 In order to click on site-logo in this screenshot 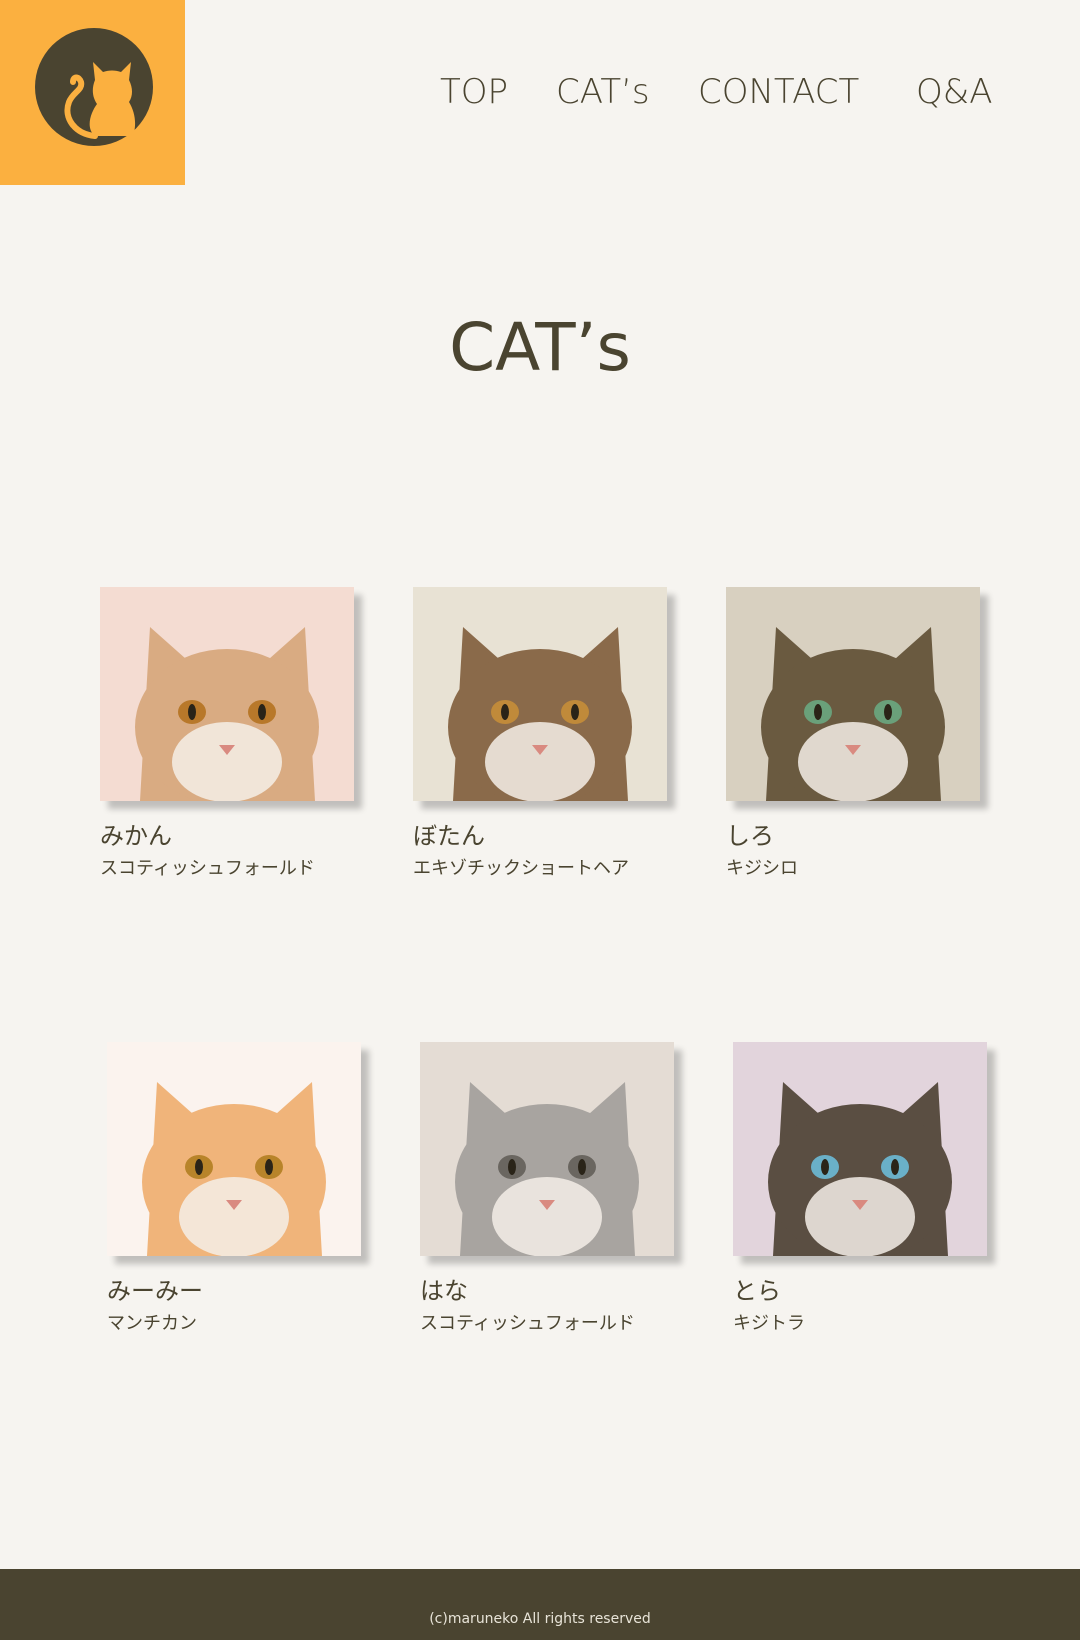, I will do `click(92, 92)`.